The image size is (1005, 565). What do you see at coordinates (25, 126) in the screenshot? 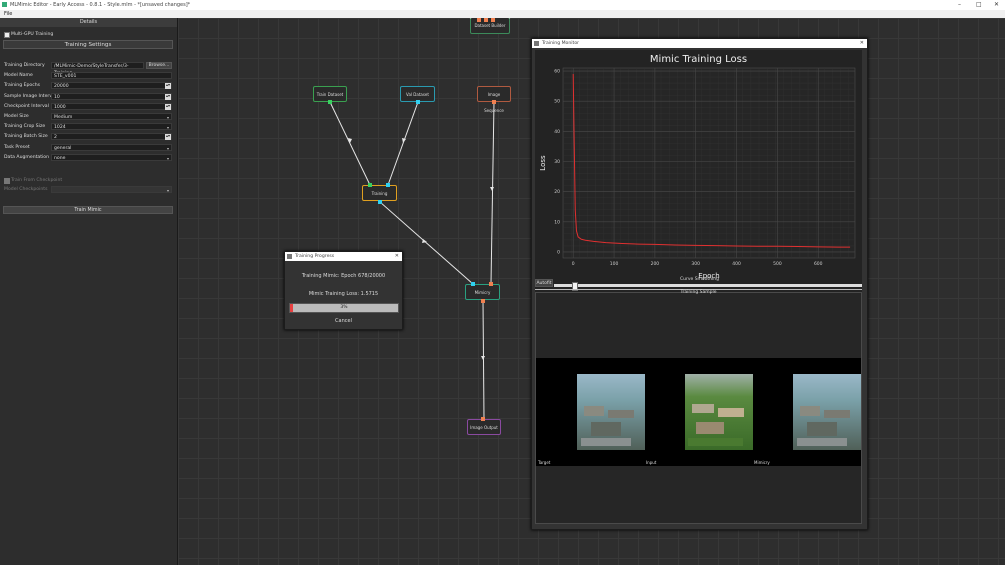
I see `field-label: Training Crop Size` at bounding box center [25, 126].